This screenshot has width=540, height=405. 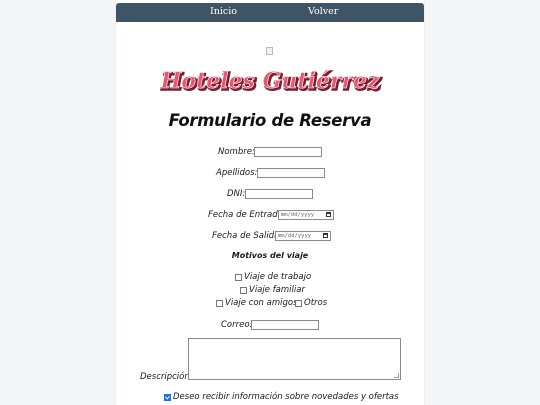 What do you see at coordinates (288, 152) in the screenshot?
I see `name-input` at bounding box center [288, 152].